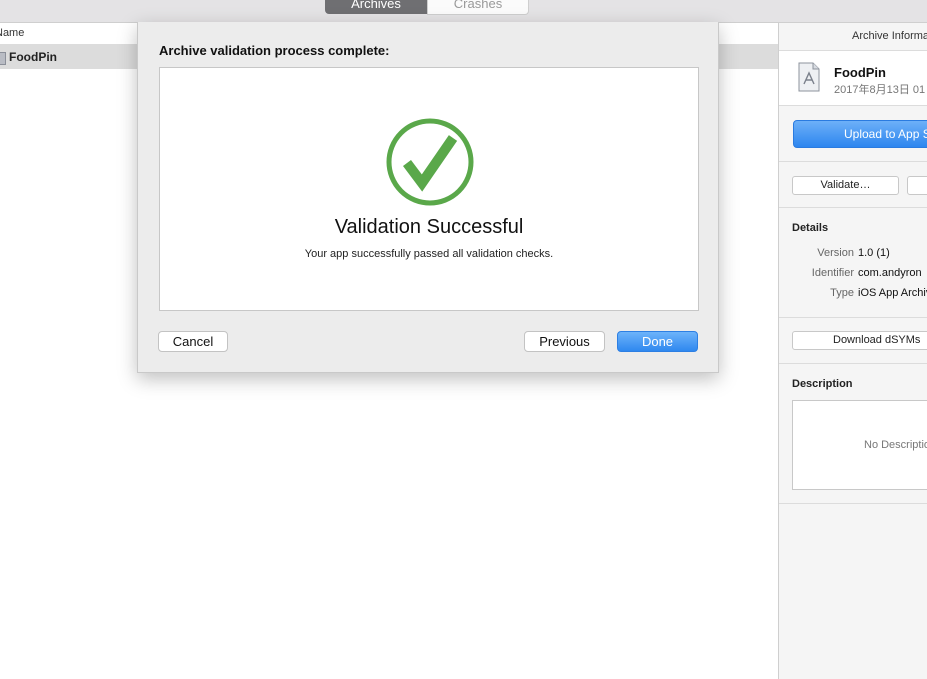 The height and width of the screenshot is (679, 927). What do you see at coordinates (429, 227) in the screenshot?
I see `validation-result-title: Validation Successful` at bounding box center [429, 227].